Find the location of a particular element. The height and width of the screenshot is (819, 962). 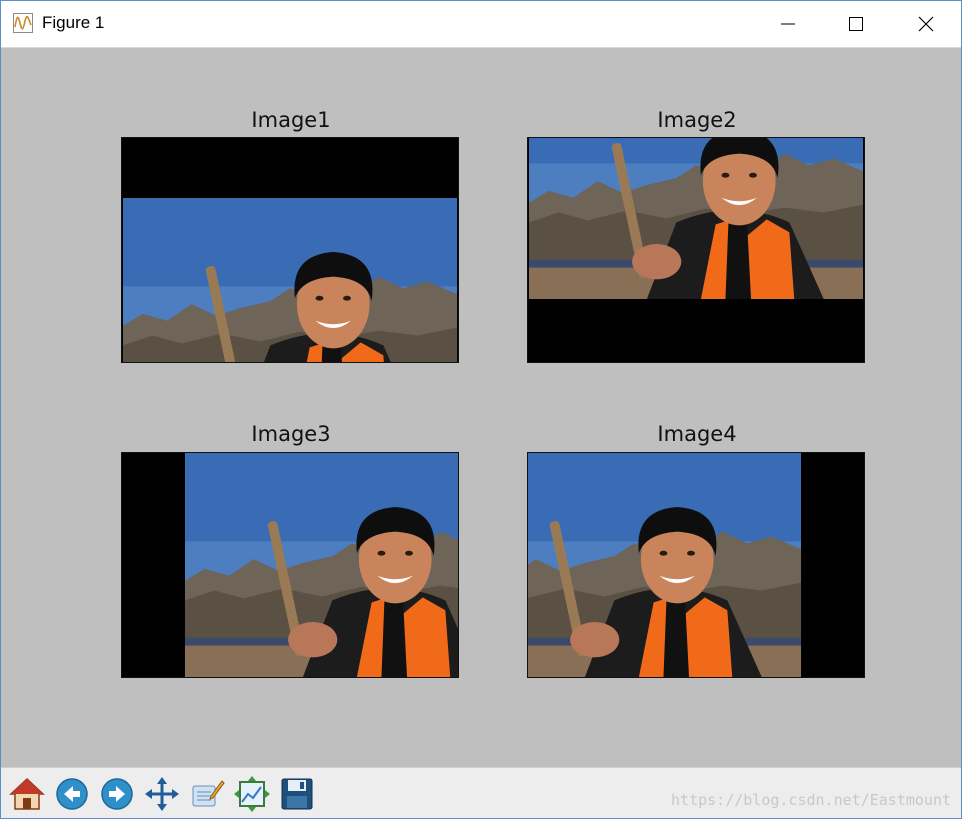

navigation-toolbar: https://blog.csdn.net/Eastmount is located at coordinates (481, 792).